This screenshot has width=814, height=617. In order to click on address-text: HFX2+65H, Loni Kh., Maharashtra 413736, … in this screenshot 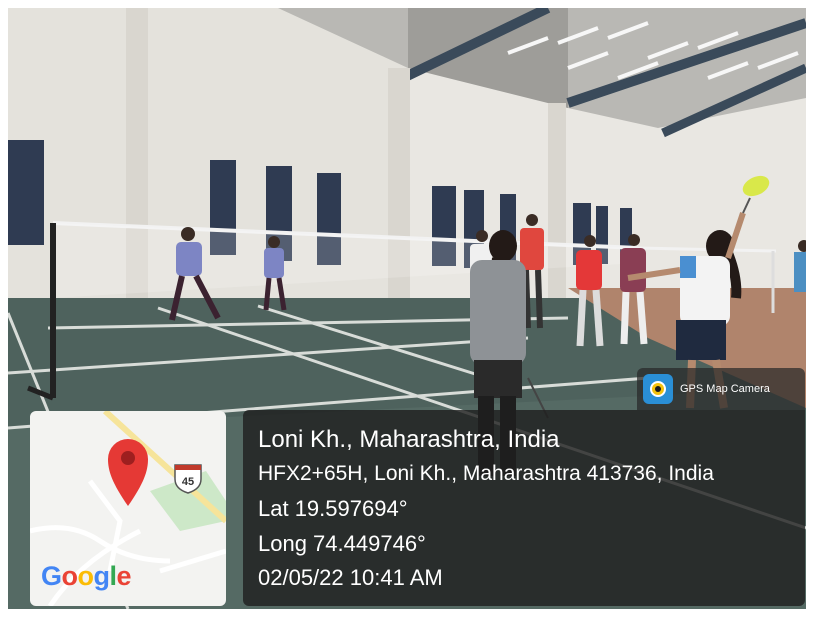, I will do `click(486, 473)`.